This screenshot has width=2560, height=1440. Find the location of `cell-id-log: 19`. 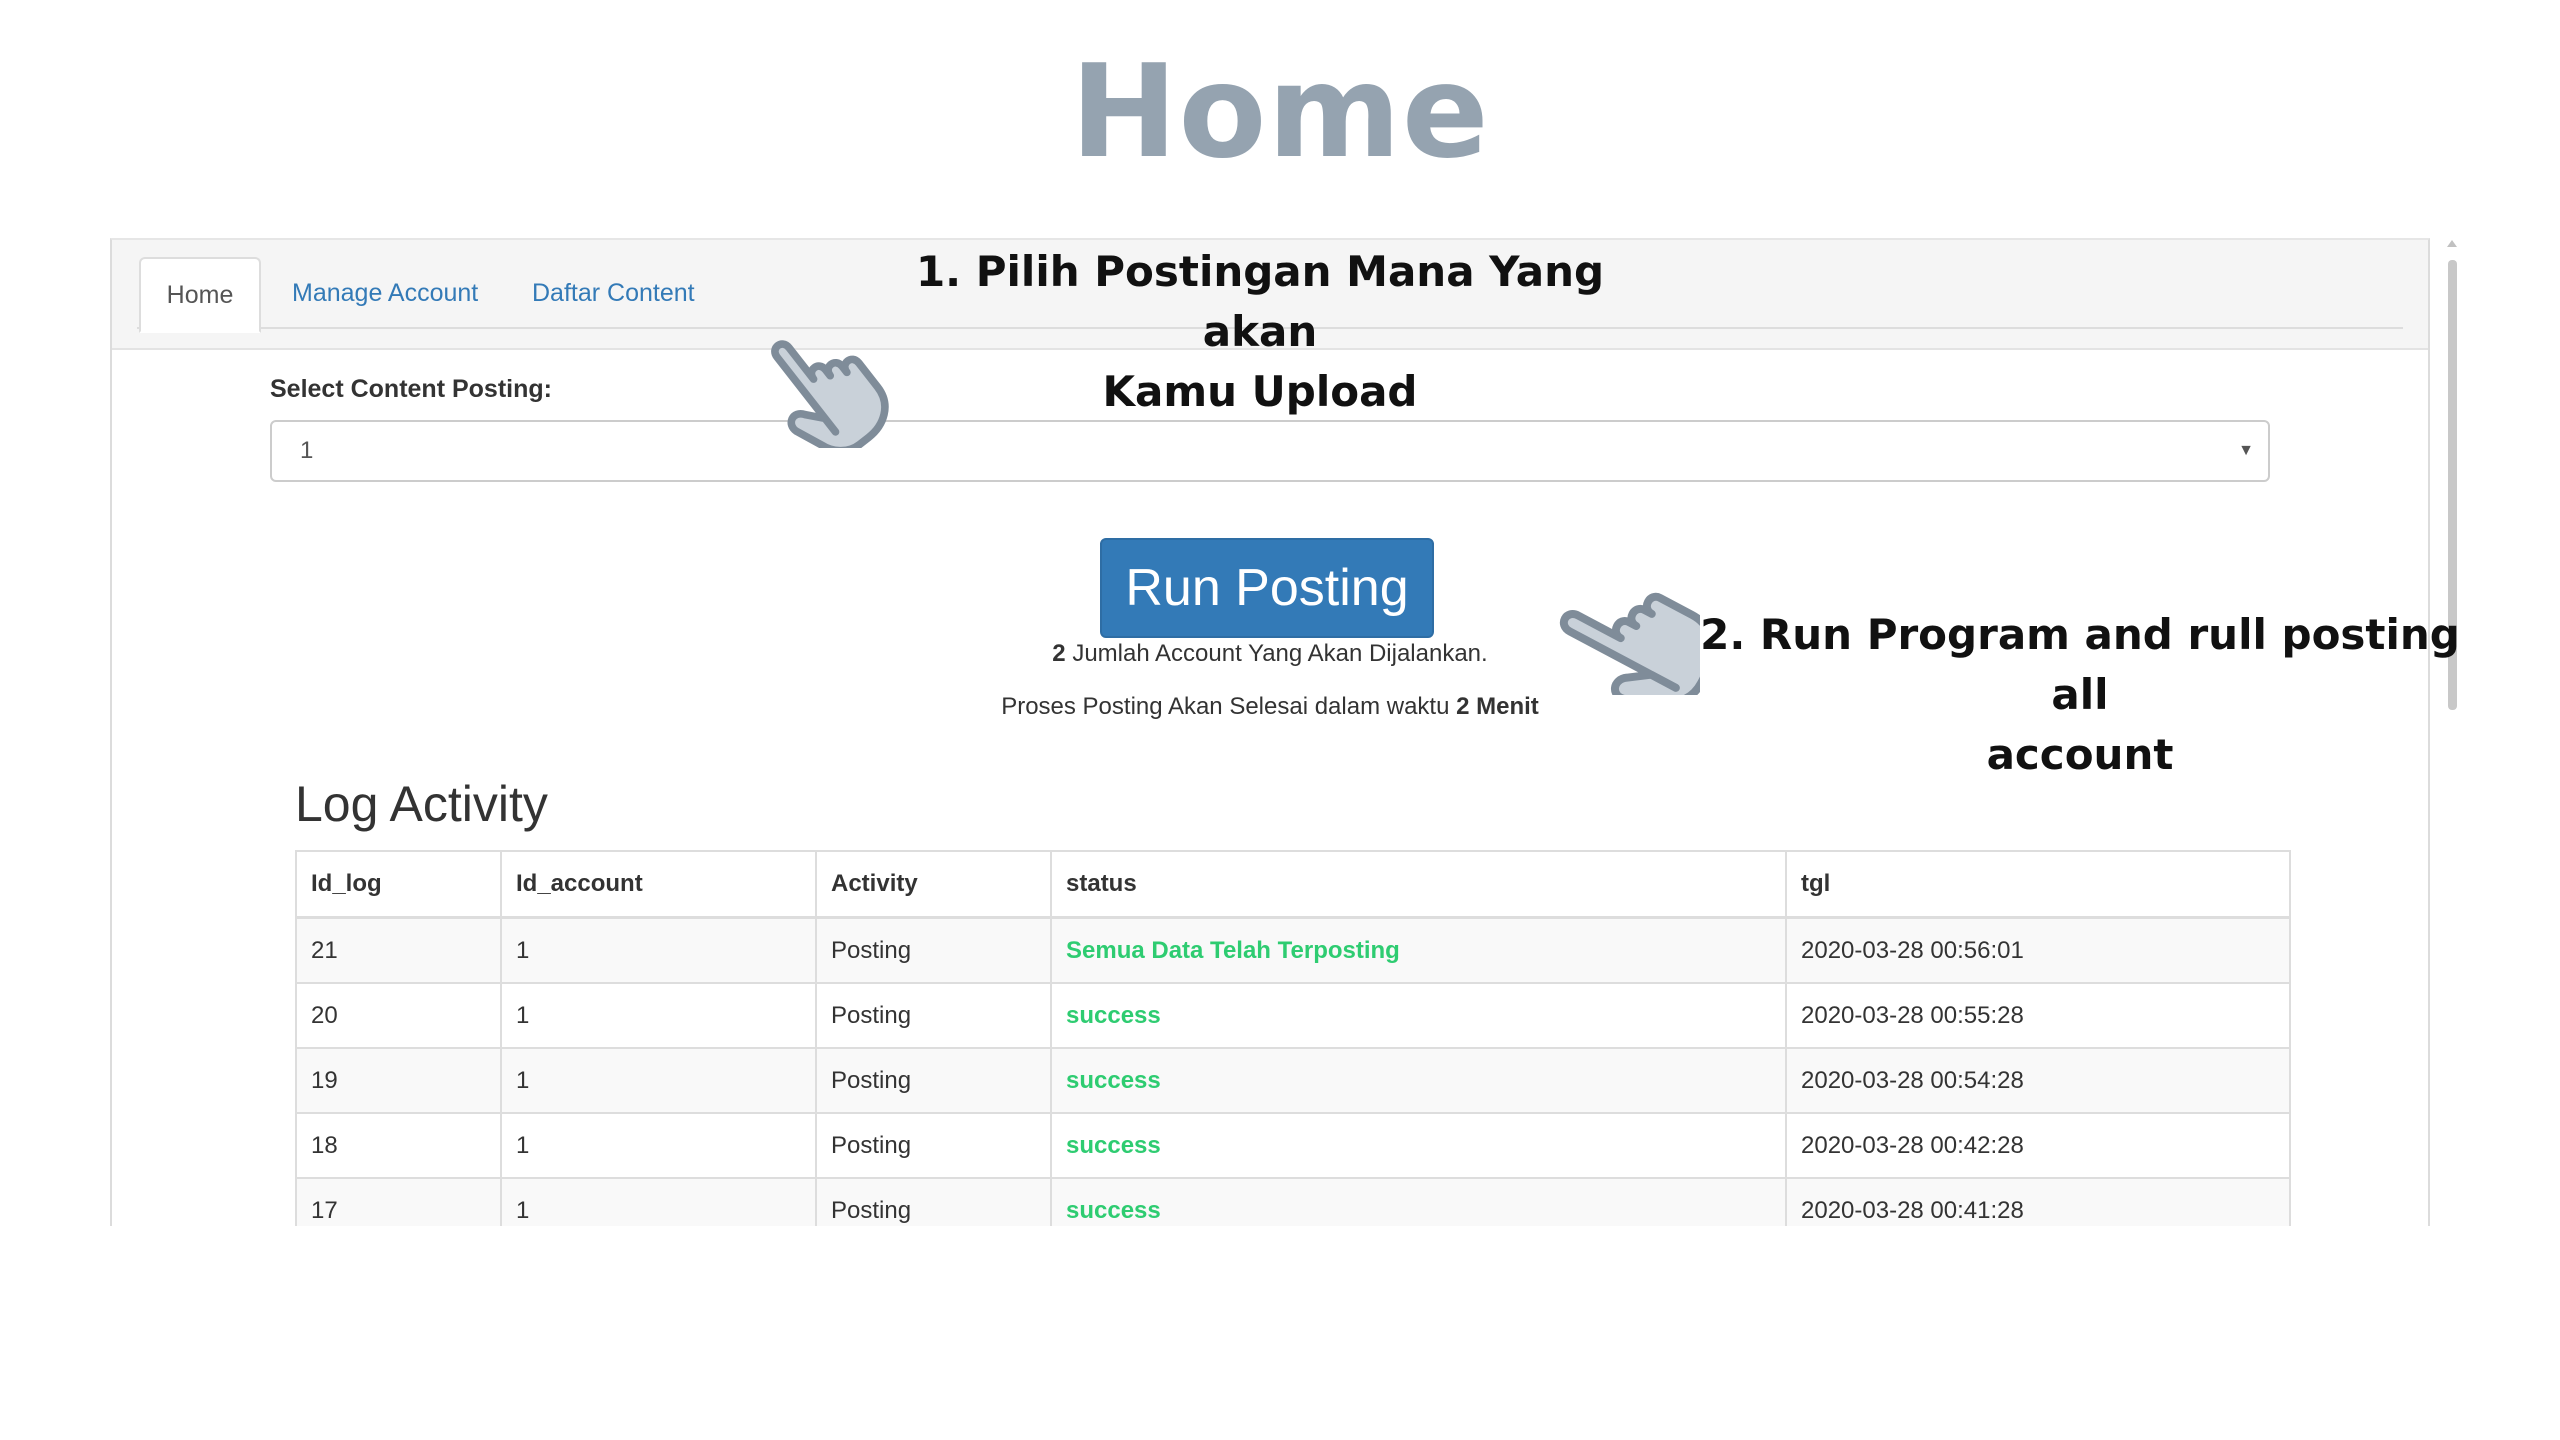

cell-id-log: 19 is located at coordinates (398, 1080).